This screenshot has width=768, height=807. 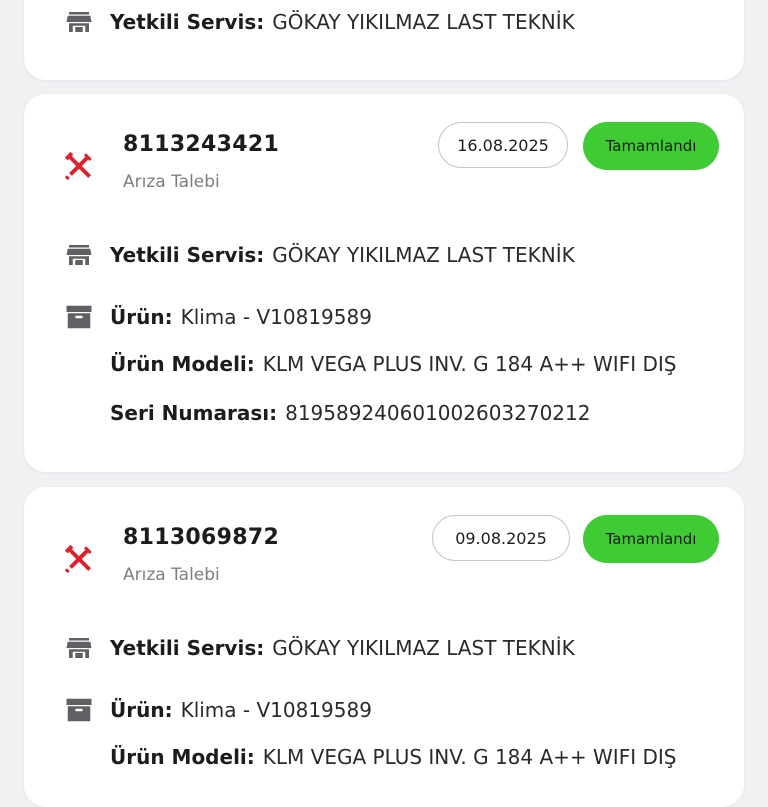 I want to click on ticket-number: 8113243421, so click(x=201, y=144).